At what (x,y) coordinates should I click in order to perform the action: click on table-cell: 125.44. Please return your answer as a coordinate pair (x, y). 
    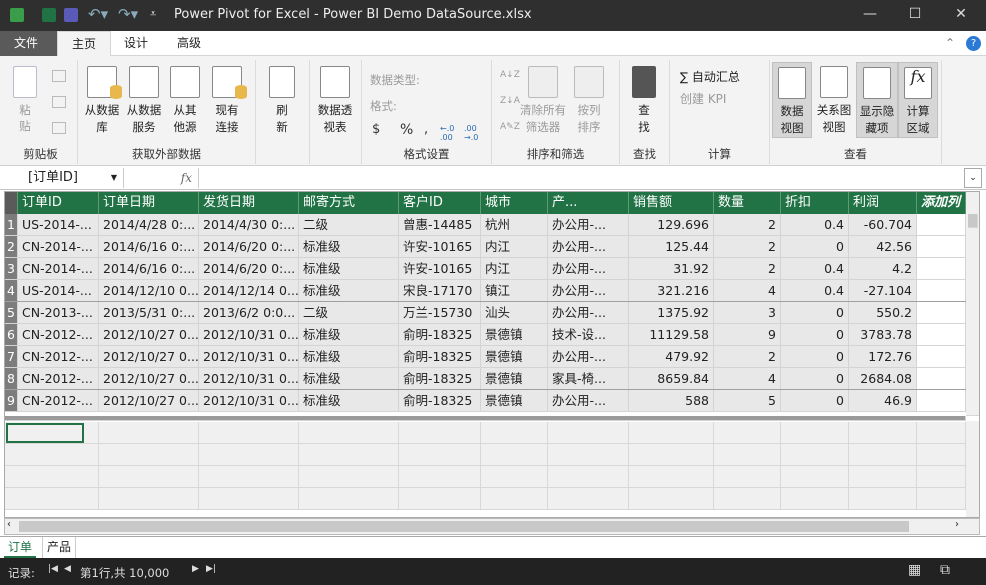
    Looking at the image, I should click on (671, 247).